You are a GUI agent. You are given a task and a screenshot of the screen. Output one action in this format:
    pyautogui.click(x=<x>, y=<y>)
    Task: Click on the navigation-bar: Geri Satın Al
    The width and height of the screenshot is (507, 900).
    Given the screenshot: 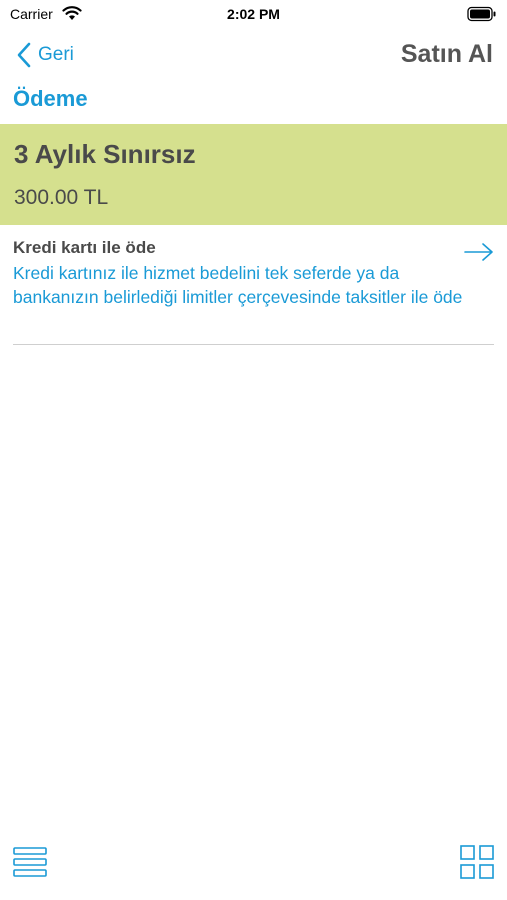 What is the action you would take?
    pyautogui.click(x=253, y=54)
    